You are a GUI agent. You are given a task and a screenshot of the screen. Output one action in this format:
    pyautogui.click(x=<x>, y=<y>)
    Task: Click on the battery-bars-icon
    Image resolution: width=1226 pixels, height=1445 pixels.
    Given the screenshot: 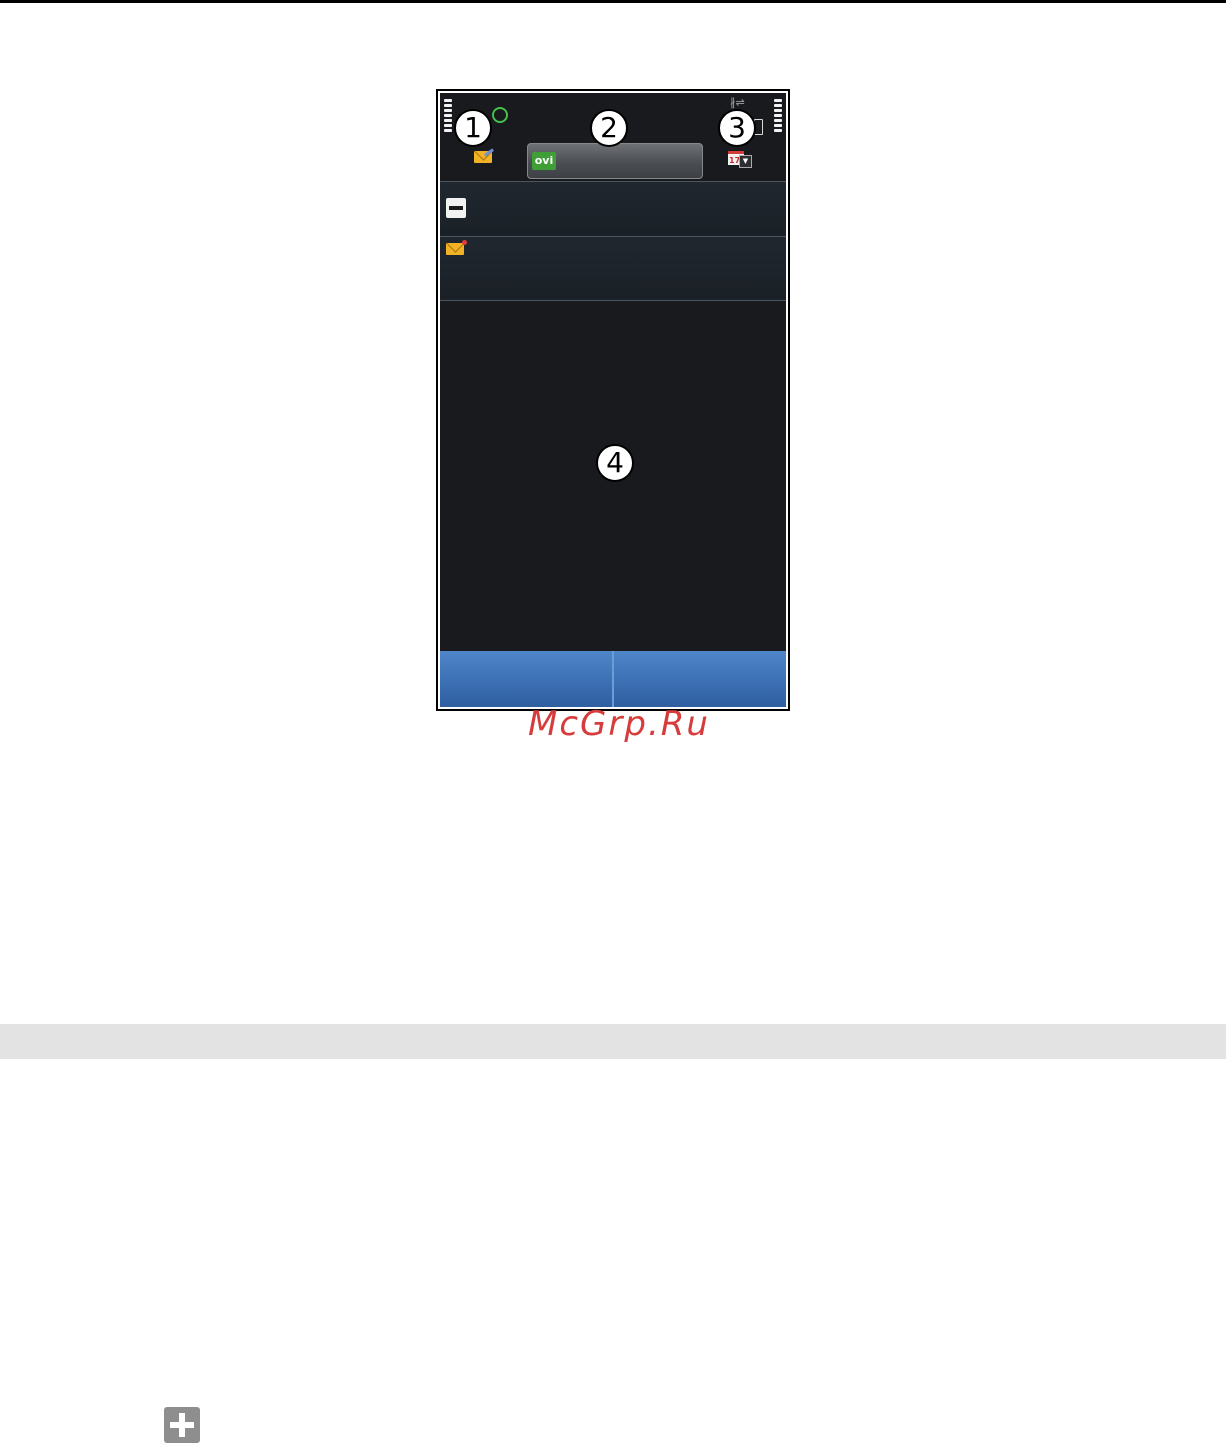 What is the action you would take?
    pyautogui.click(x=778, y=119)
    